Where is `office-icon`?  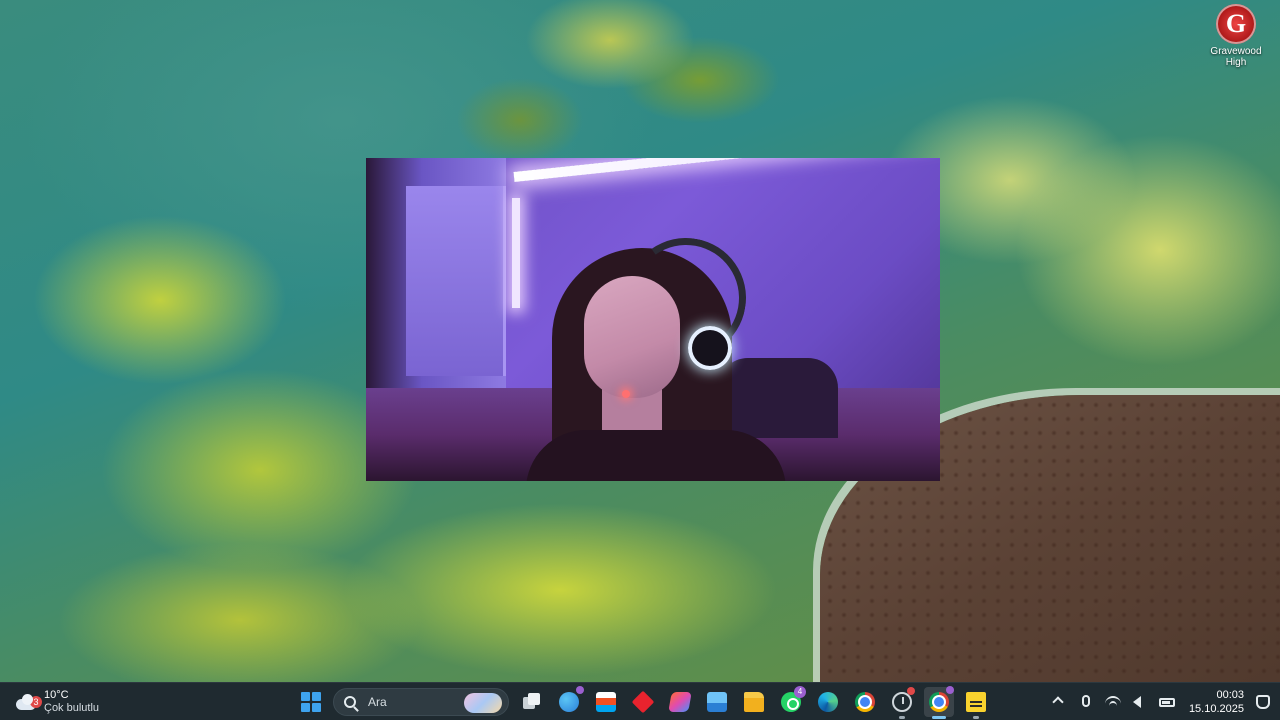
office-icon is located at coordinates (680, 702).